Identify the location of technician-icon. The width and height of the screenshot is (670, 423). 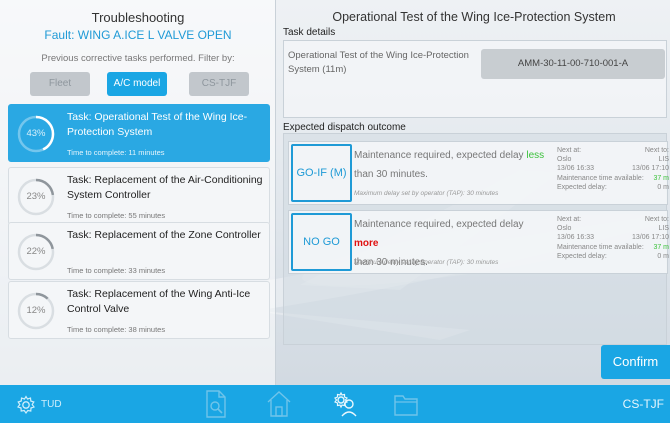
(345, 404).